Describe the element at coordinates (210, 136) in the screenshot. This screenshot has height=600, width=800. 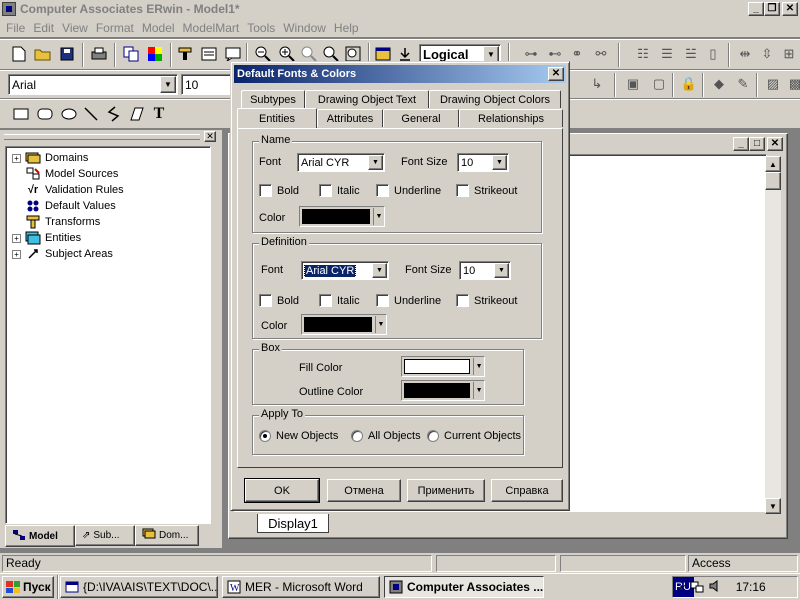
I see `explorer-close-button: ✕` at that location.